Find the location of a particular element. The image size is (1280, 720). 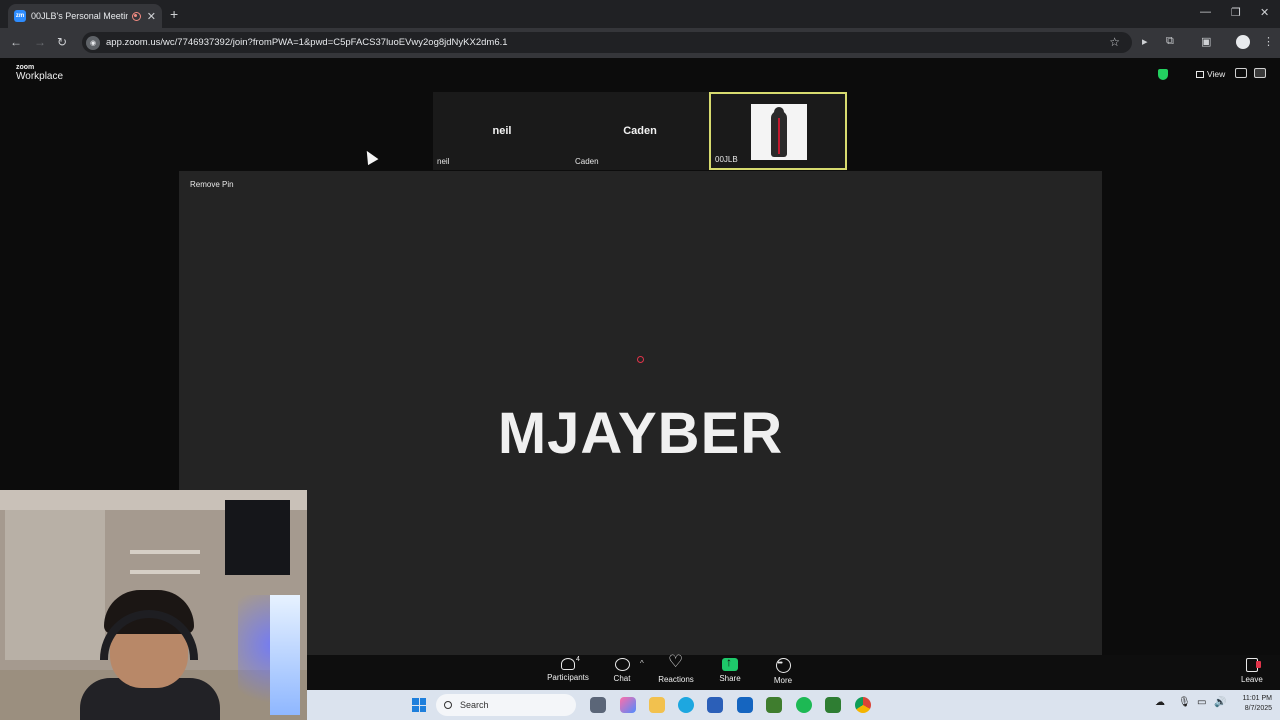

microphone-icon: 🎙 is located at coordinates (1184, 702).